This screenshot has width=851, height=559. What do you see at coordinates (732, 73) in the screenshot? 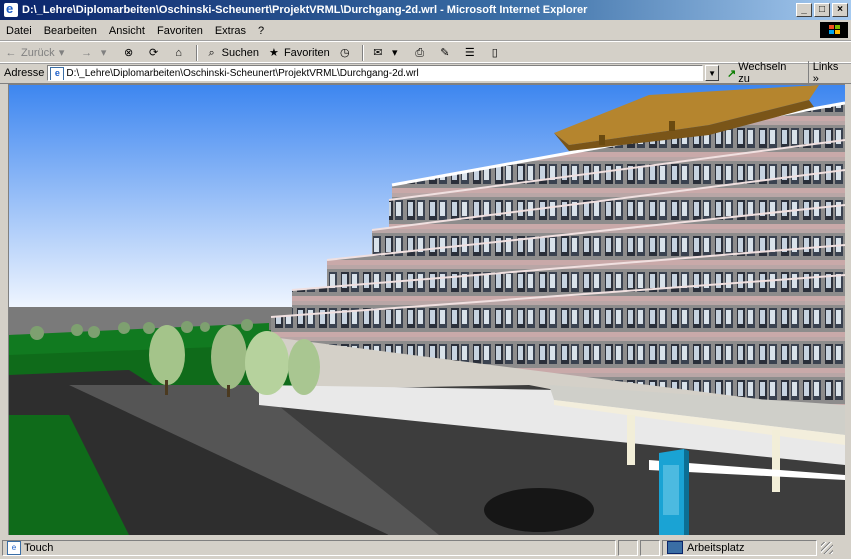
I see `go-arrow-icon: ↗` at bounding box center [732, 73].